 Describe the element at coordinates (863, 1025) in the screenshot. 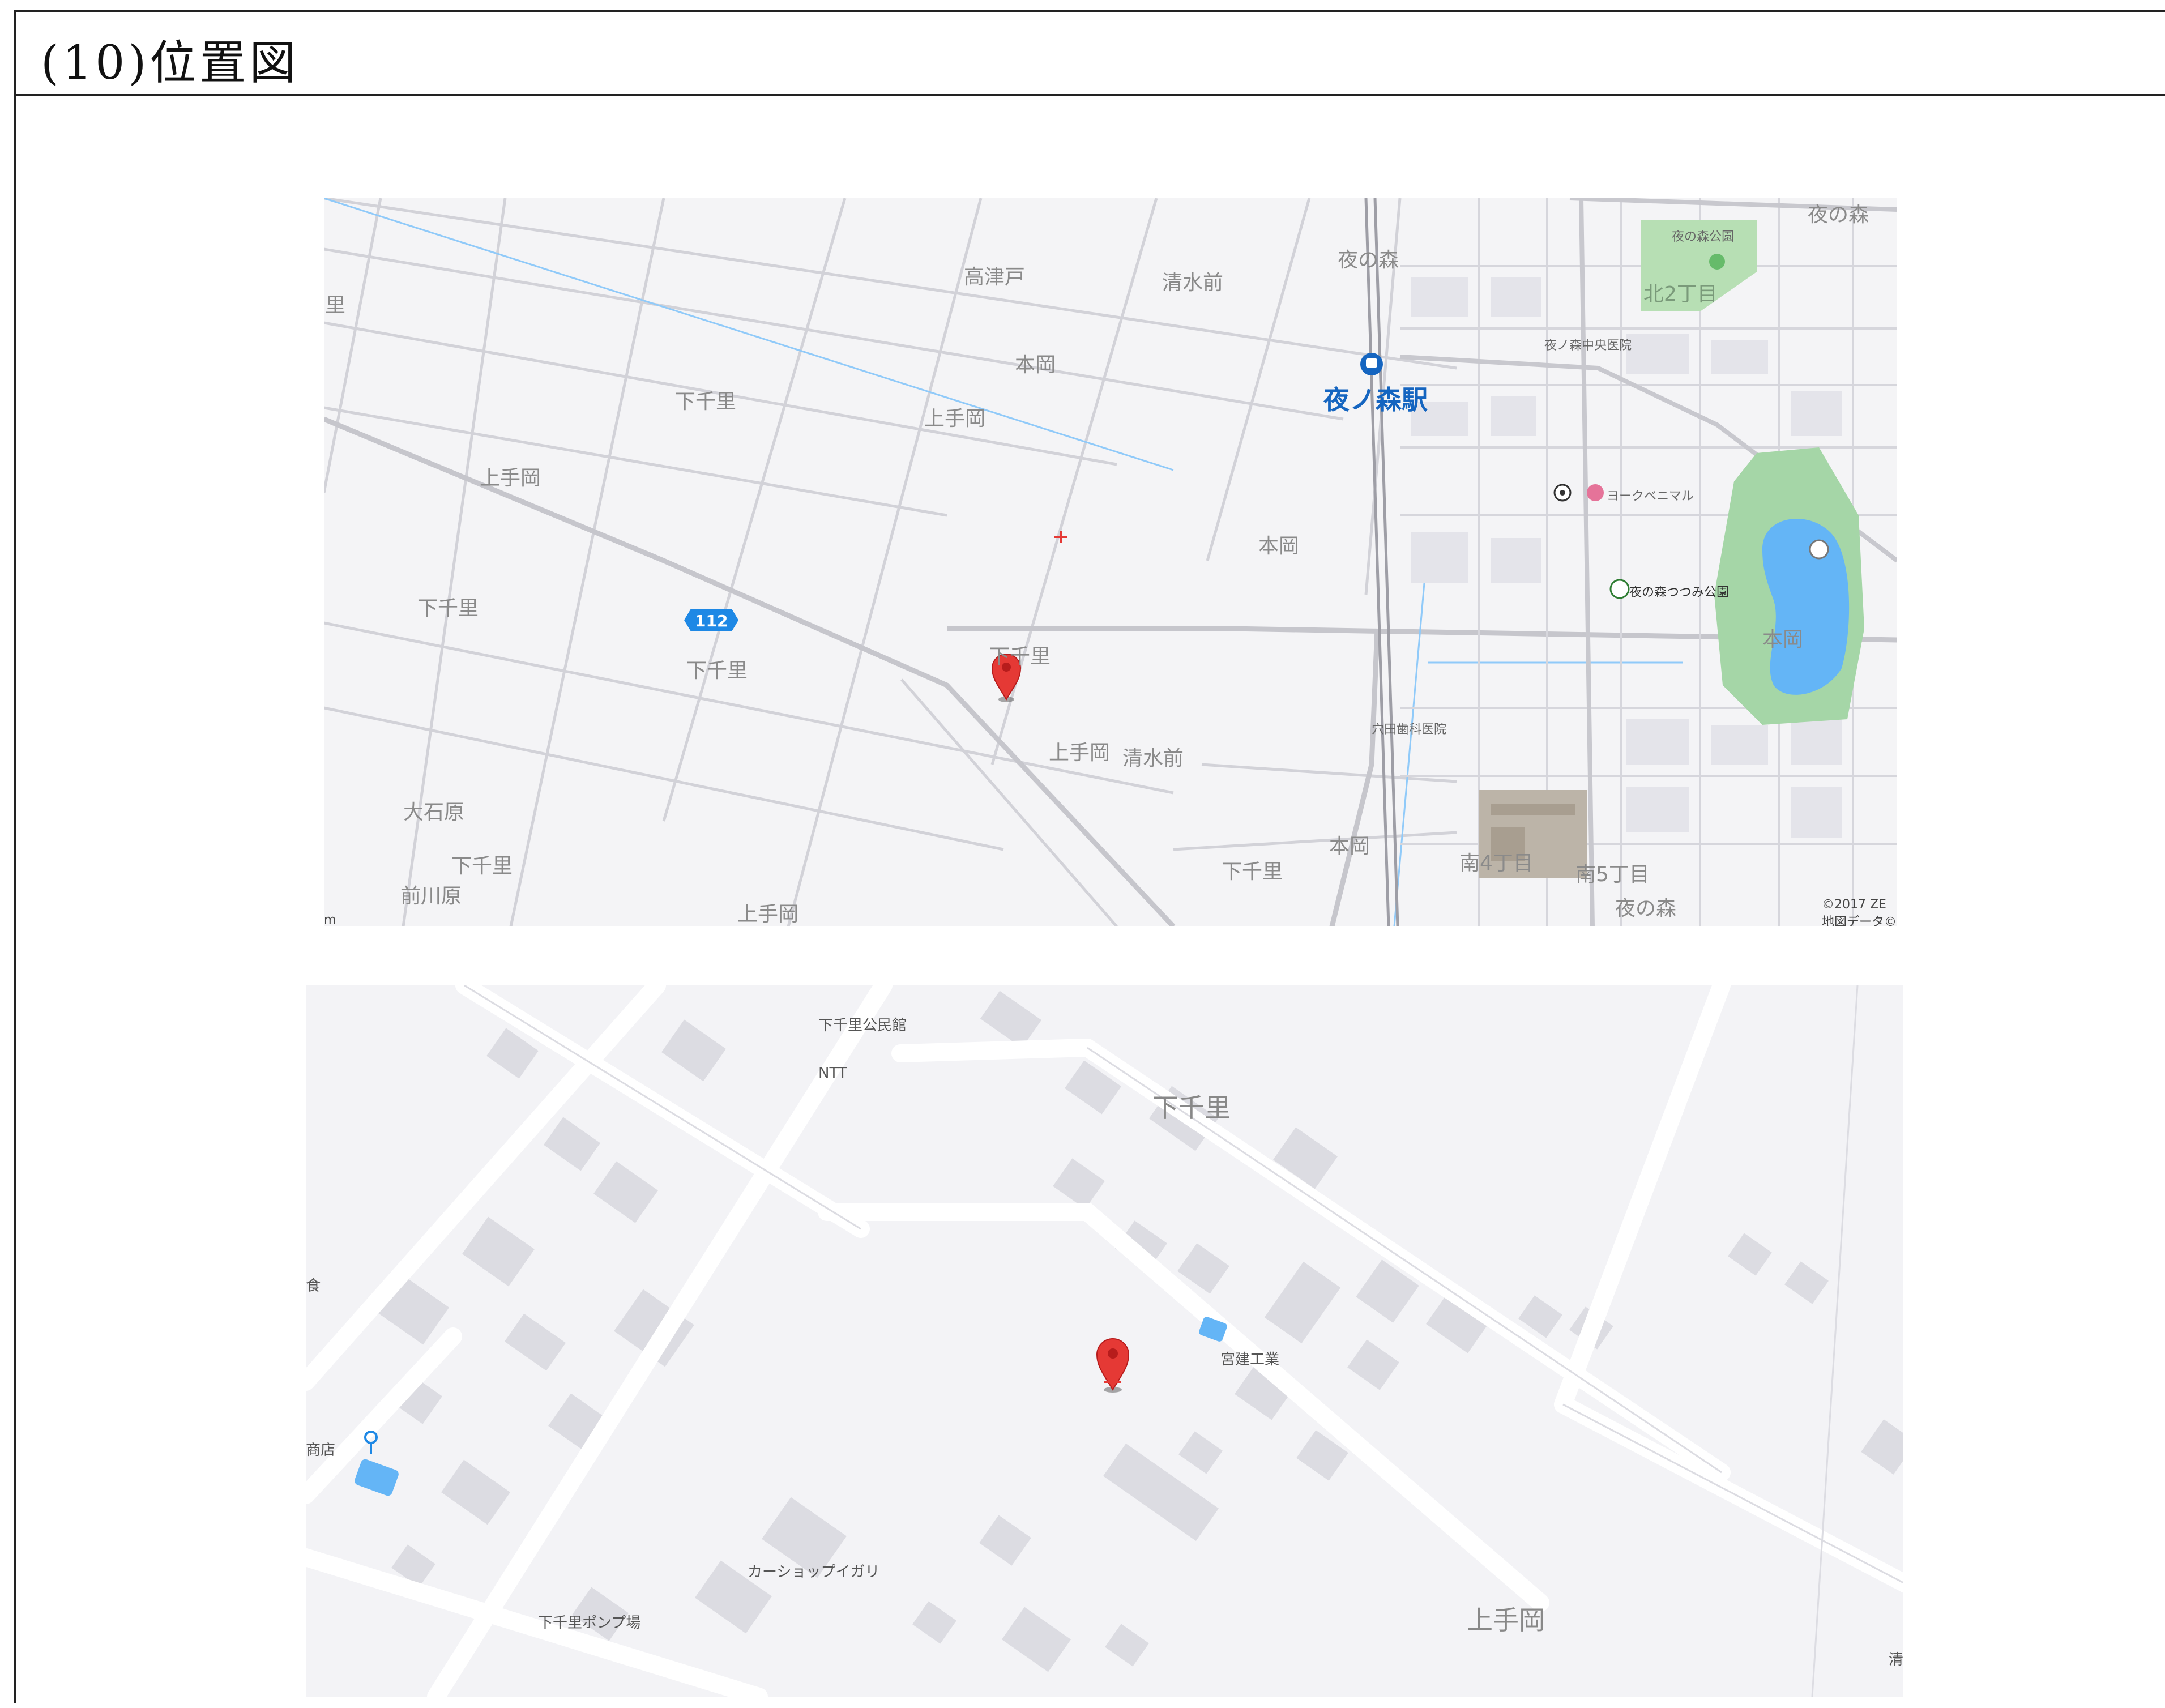

I see `map2-label-kominkan: 下千里公民館` at that location.